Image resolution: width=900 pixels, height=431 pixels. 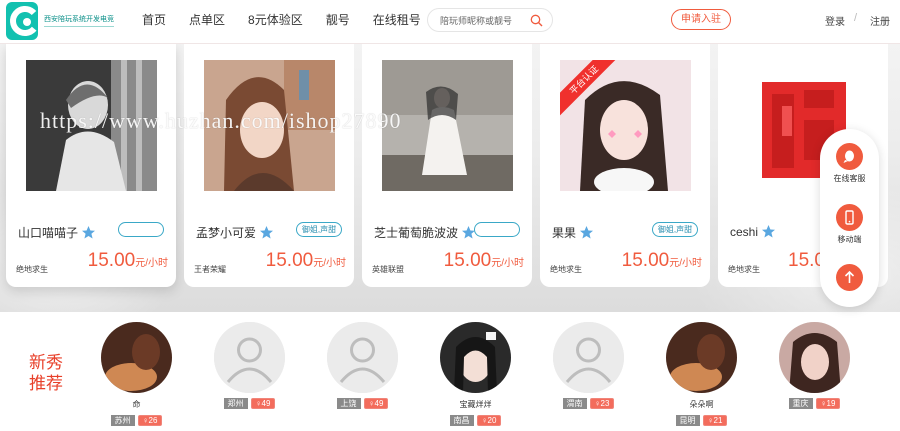 I want to click on nav-order-zone: 点单区, so click(x=207, y=20).